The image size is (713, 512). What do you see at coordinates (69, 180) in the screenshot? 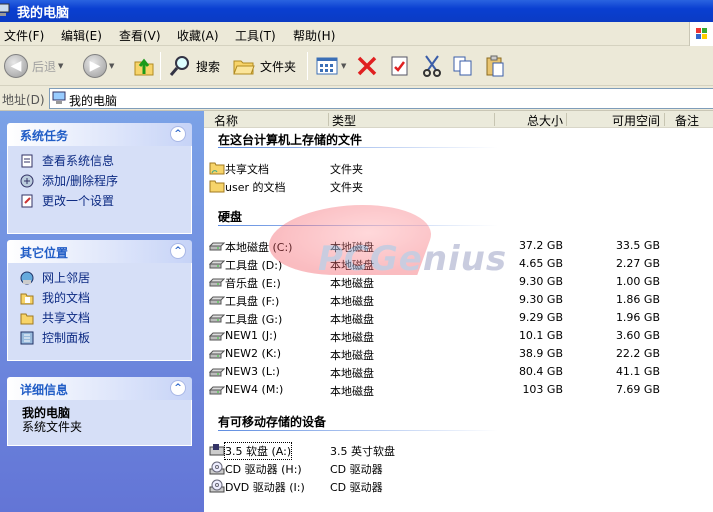
I see `add-remove-programs-link: 添加/删除程序` at bounding box center [69, 180].